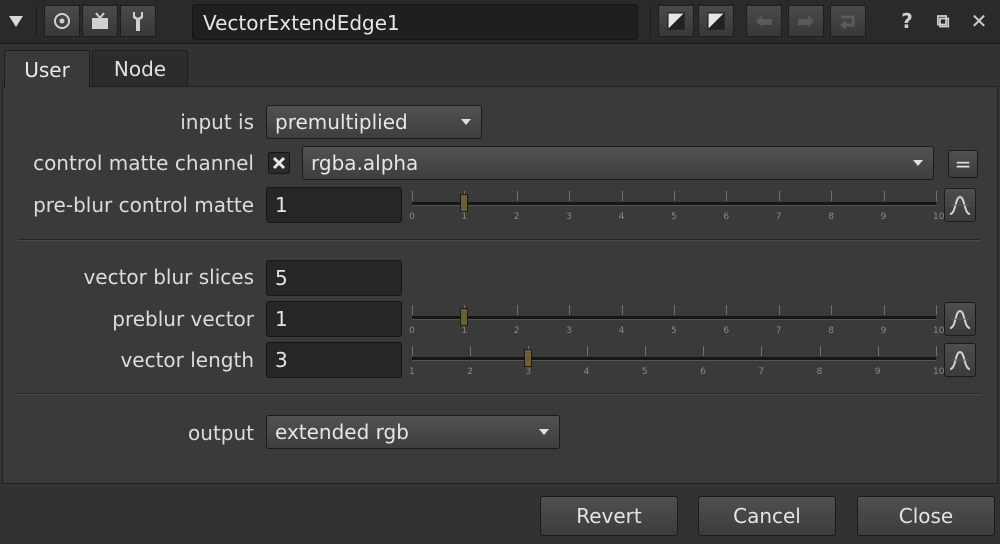 Image resolution: width=1000 pixels, height=544 pixels. I want to click on channel-link-button: =, so click(963, 164).